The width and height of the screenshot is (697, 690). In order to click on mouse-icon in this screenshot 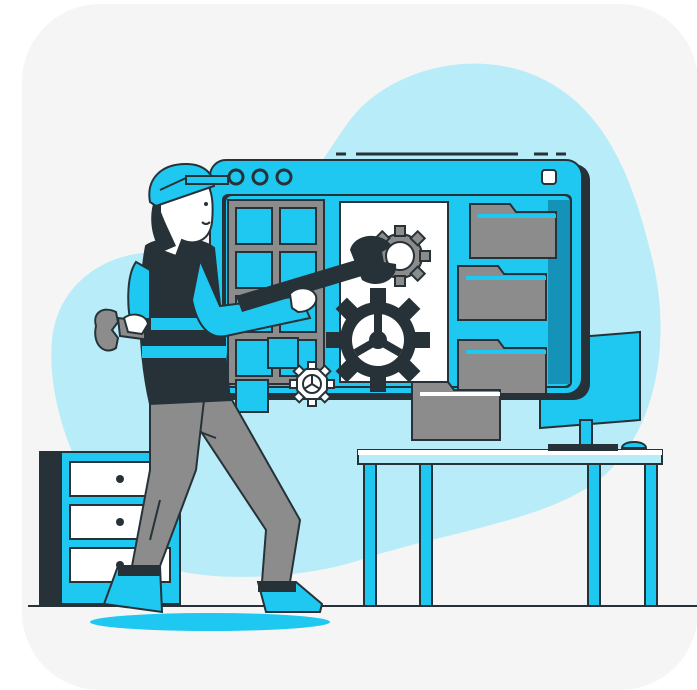, I will do `click(634, 445)`.